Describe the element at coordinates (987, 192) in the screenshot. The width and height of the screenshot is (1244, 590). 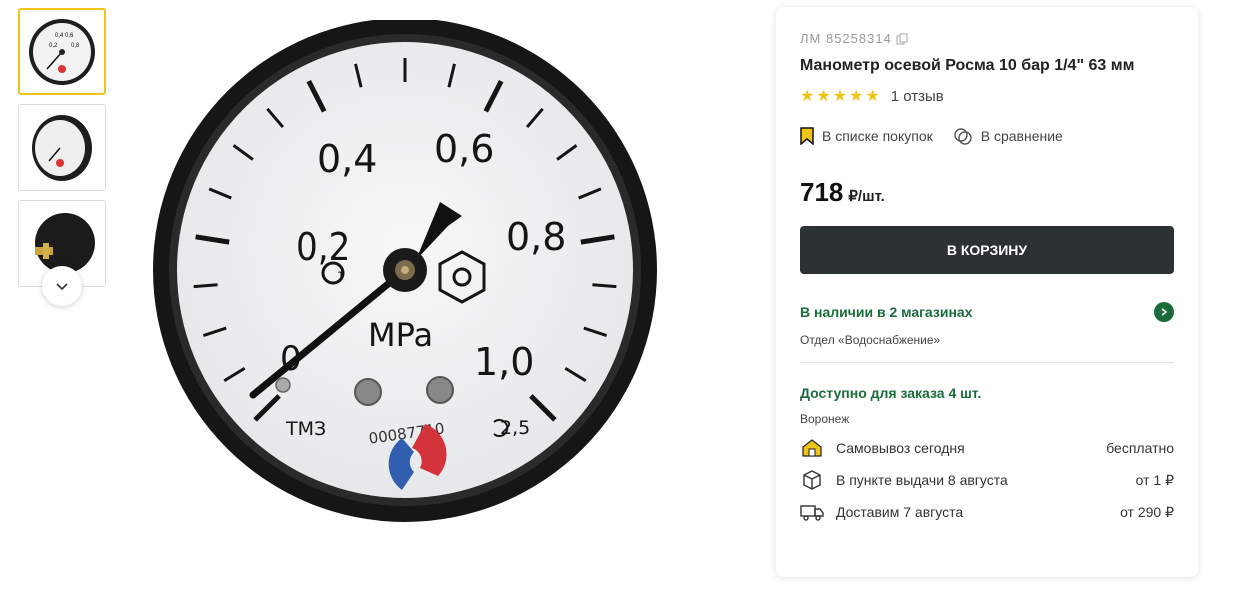
I see `product-price: 718 ₽/шт.` at that location.